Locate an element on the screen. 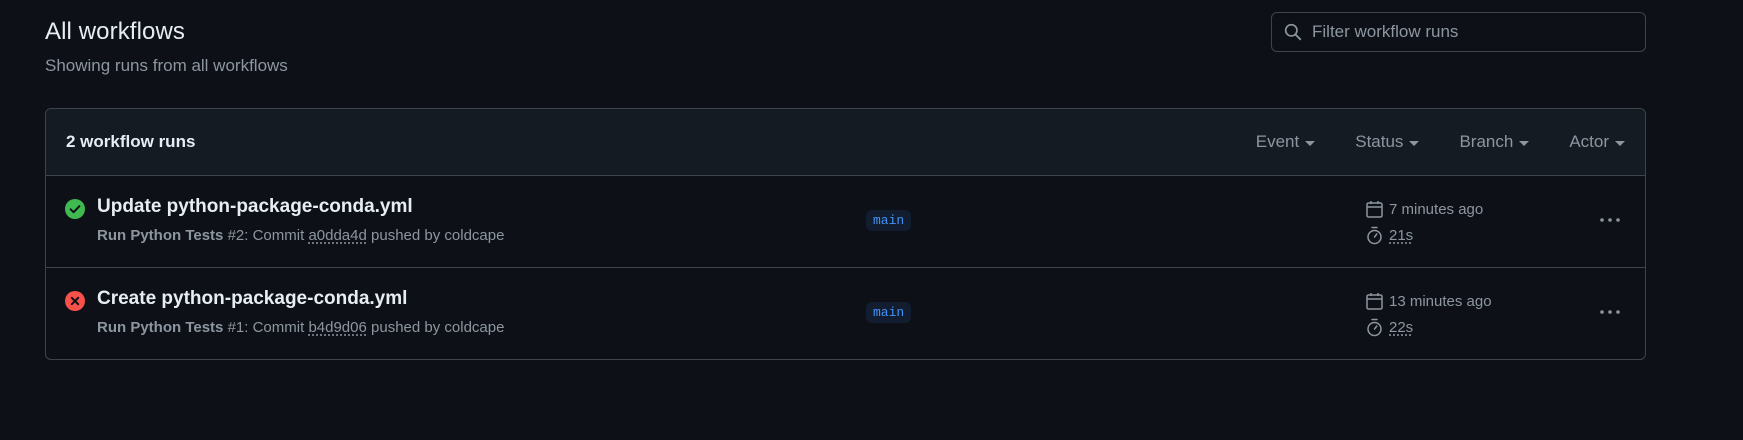  run-time-ago: 13 minutes ago is located at coordinates (1429, 301).